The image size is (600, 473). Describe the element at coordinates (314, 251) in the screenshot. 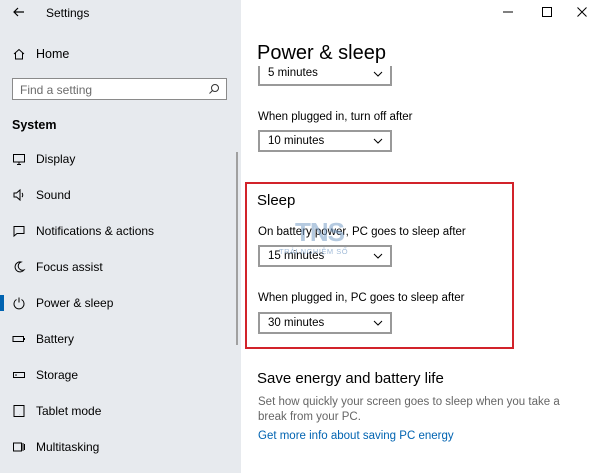

I see `watermark-small: TRẢI NGHIỆM SỐ` at that location.